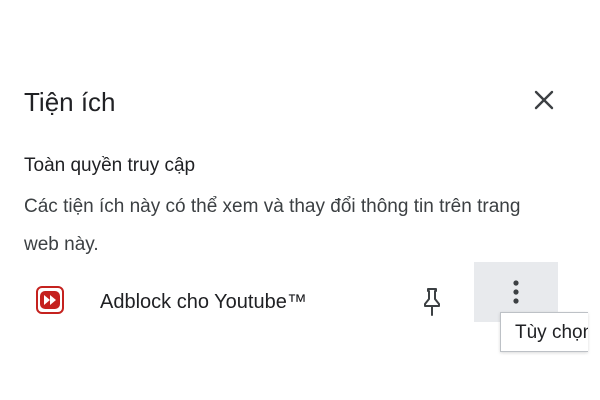 The height and width of the screenshot is (400, 600). What do you see at coordinates (203, 302) in the screenshot?
I see `extension-name: Adblock cho Youtube™` at bounding box center [203, 302].